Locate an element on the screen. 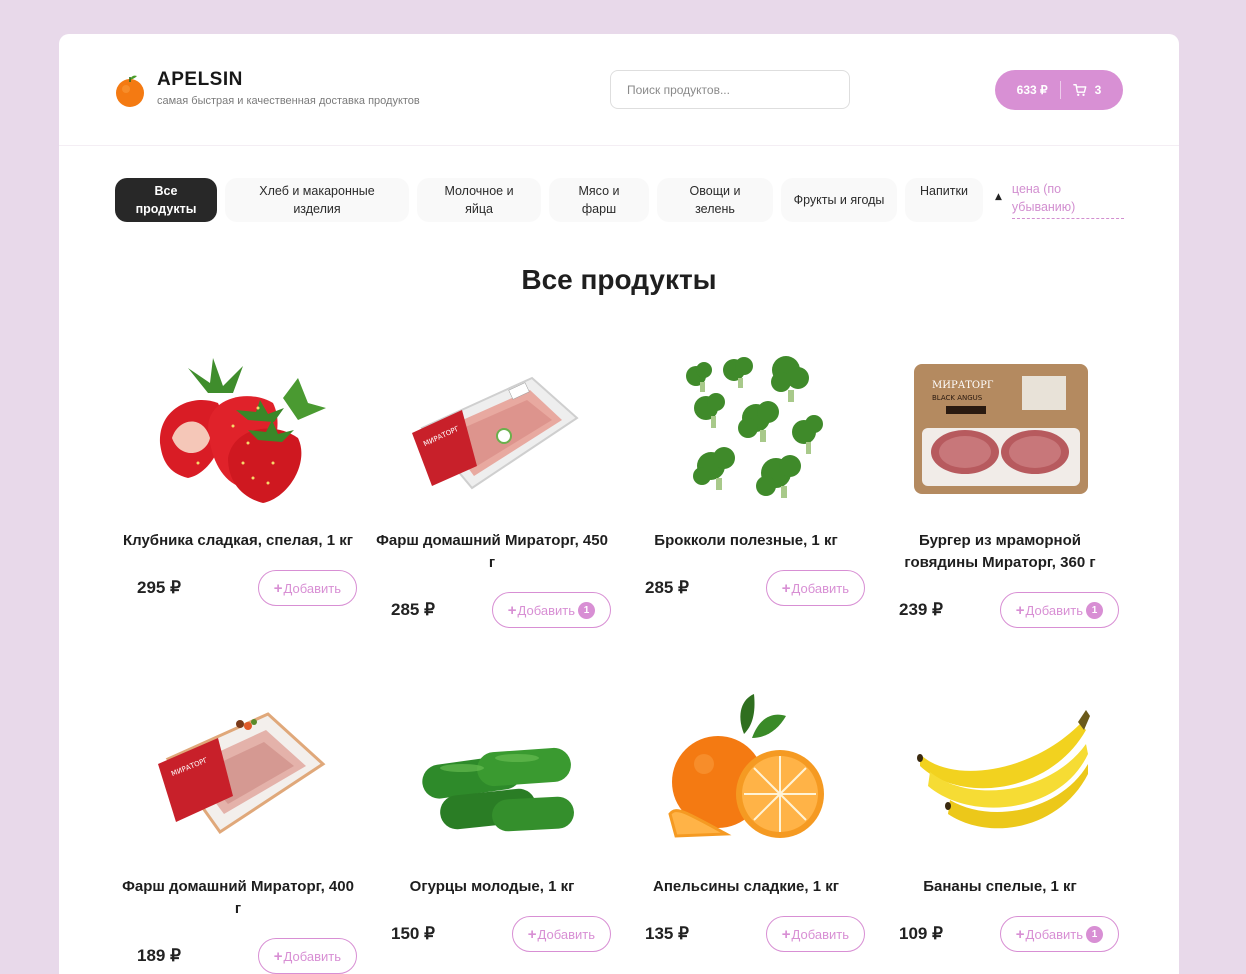  strawberry-image is located at coordinates (238, 428).